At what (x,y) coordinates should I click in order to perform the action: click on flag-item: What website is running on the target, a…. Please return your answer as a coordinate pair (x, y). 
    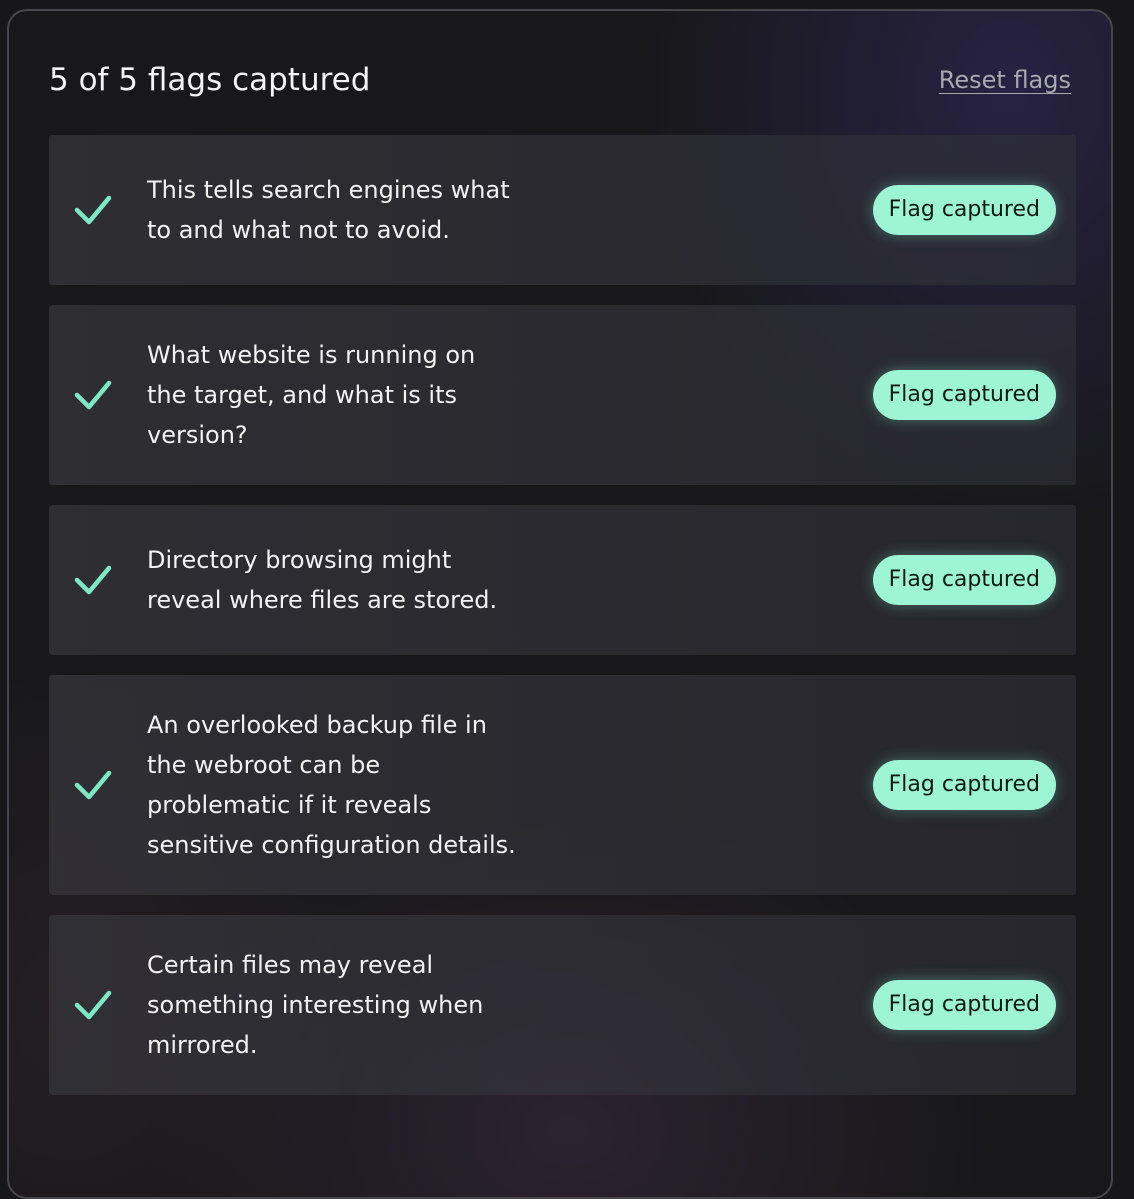
    Looking at the image, I should click on (562, 395).